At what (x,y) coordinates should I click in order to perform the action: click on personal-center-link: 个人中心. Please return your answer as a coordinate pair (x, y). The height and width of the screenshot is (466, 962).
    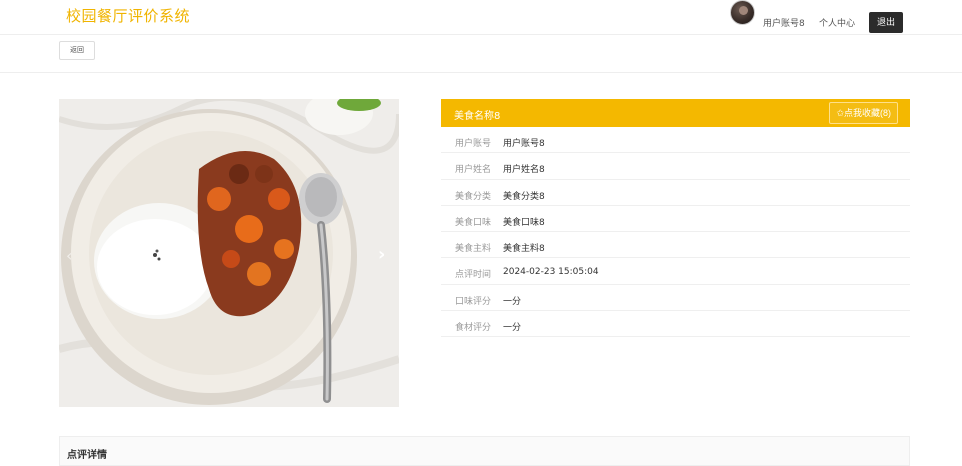
    Looking at the image, I should click on (837, 22).